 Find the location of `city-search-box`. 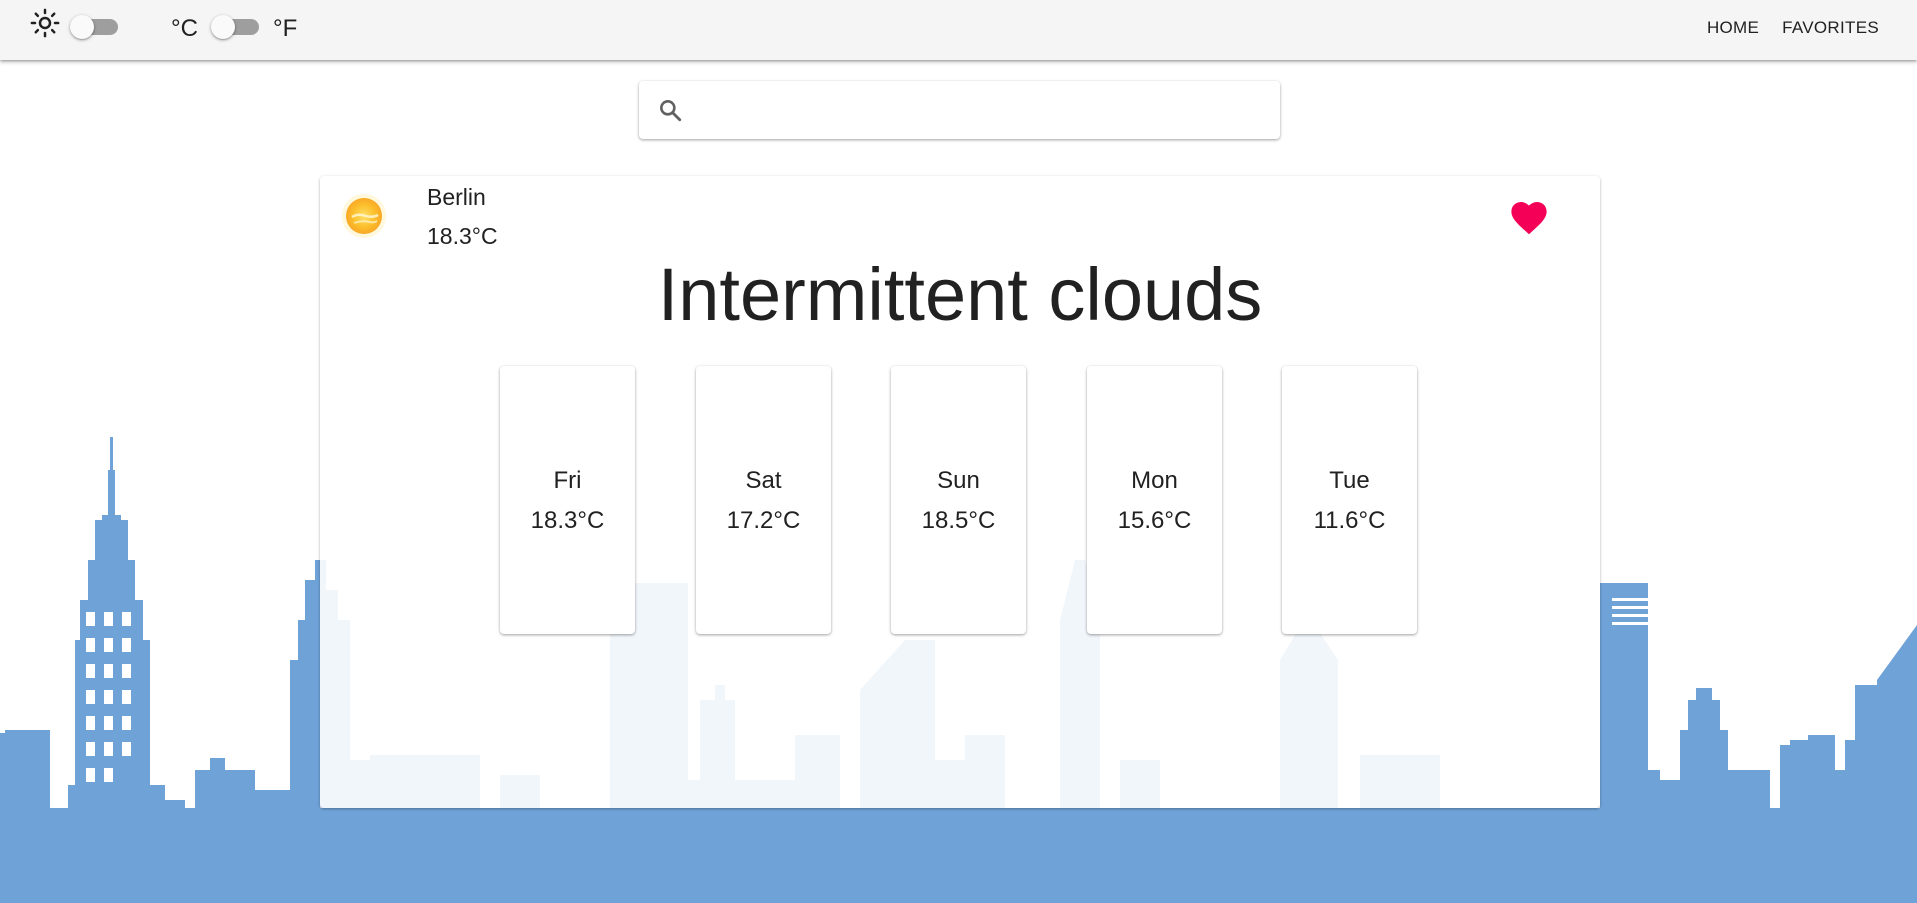

city-search-box is located at coordinates (959, 110).